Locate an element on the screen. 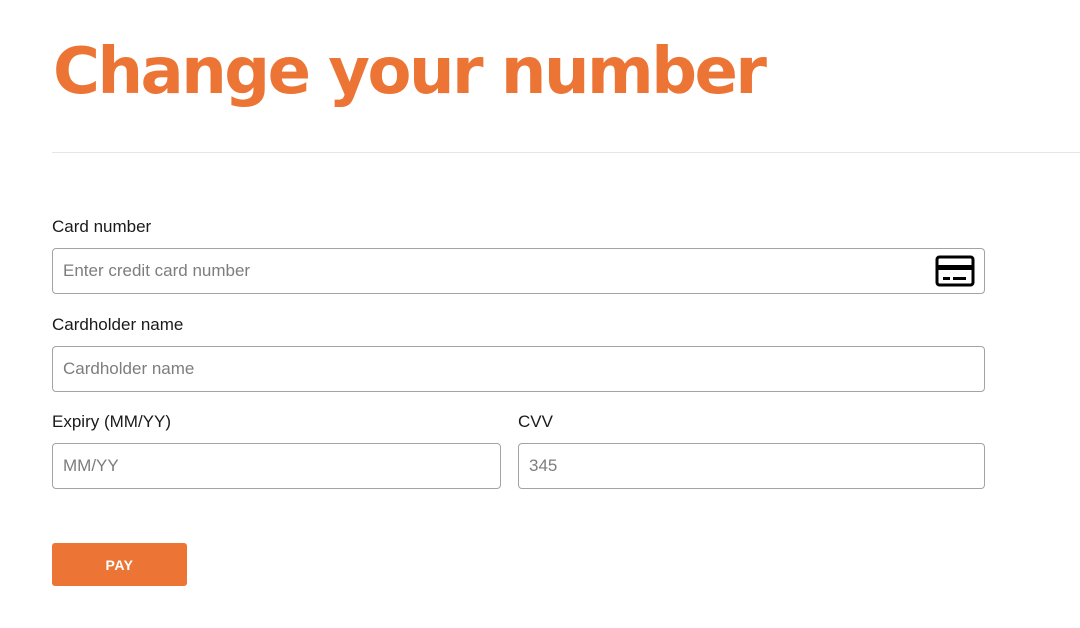  page-title: Change your number is located at coordinates (410, 72).